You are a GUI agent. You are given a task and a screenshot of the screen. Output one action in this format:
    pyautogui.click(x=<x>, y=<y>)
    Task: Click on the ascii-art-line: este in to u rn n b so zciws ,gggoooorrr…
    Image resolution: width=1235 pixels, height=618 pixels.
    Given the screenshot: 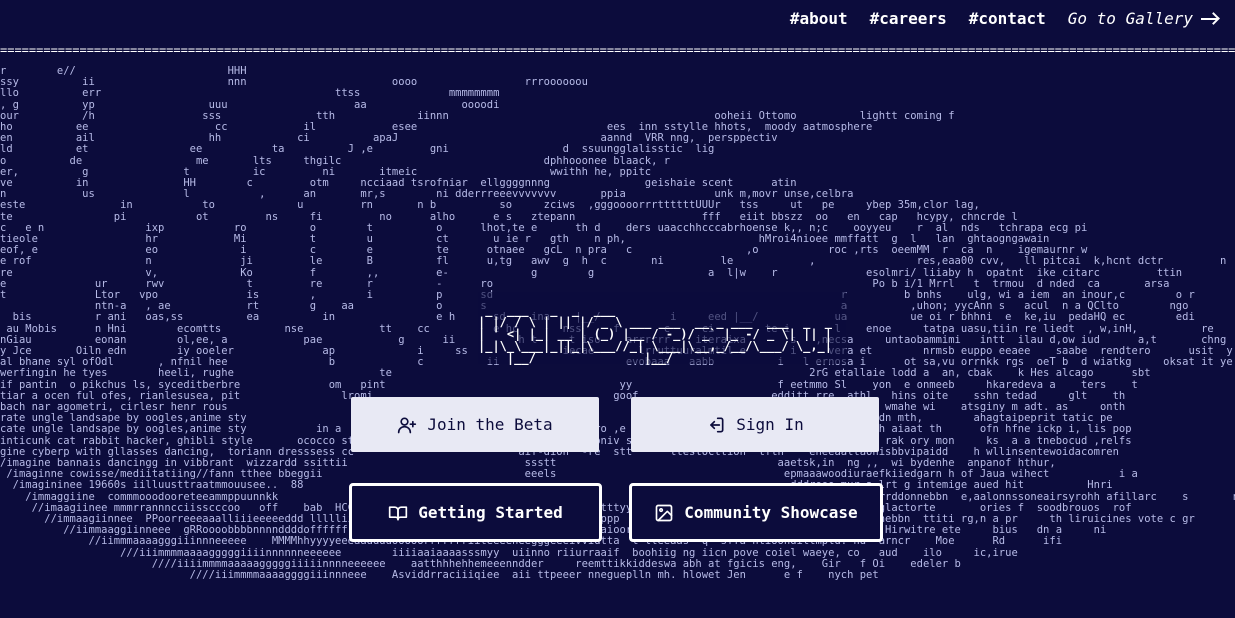 What is the action you would take?
    pyautogui.click(x=490, y=205)
    